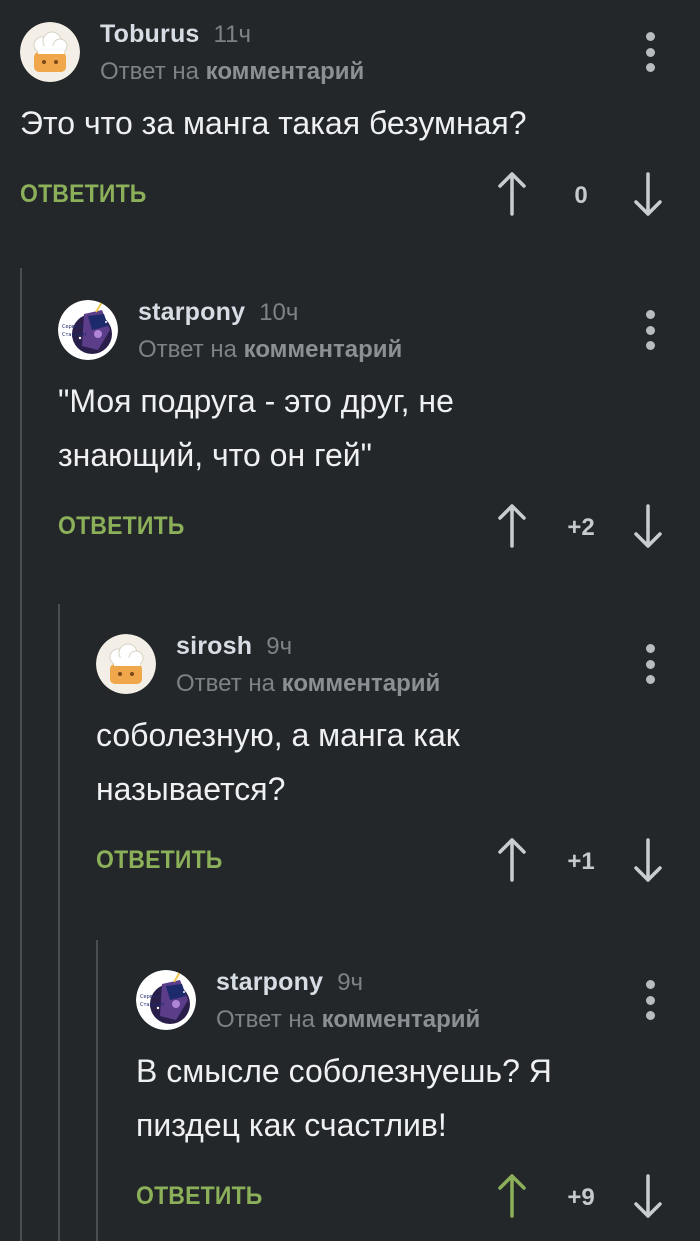 This screenshot has width=700, height=1241. I want to click on comment-text: соболезную, а манга как называется?, so click(398, 762).